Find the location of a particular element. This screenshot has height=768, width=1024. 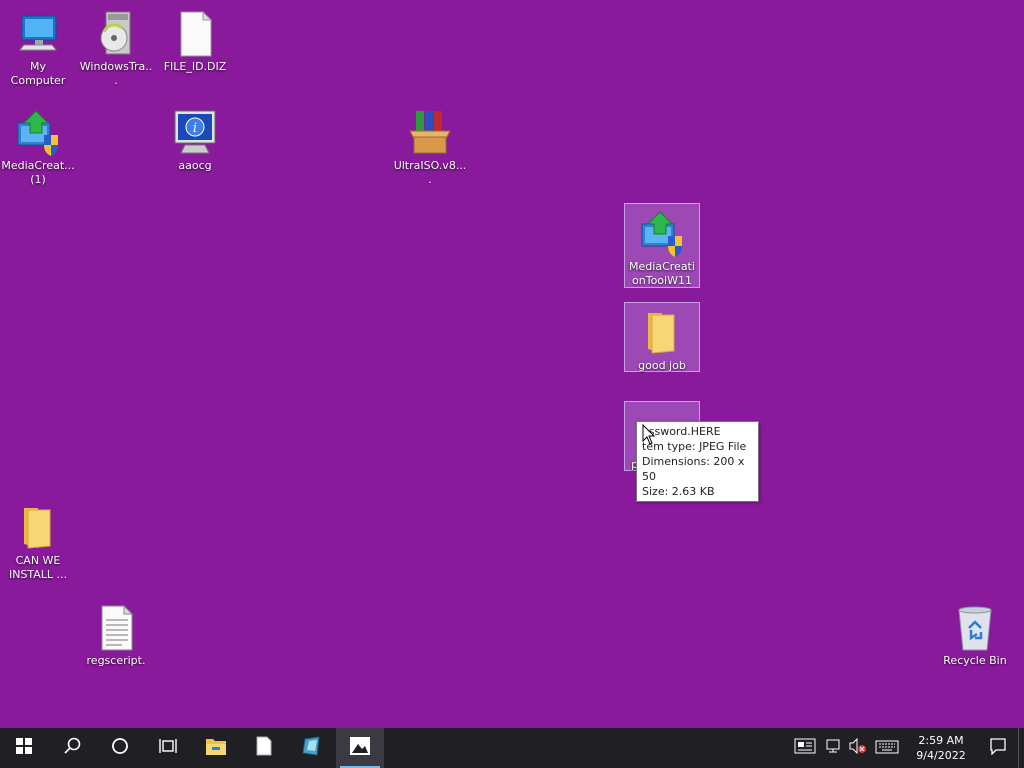

cortana-button is located at coordinates (120, 748).